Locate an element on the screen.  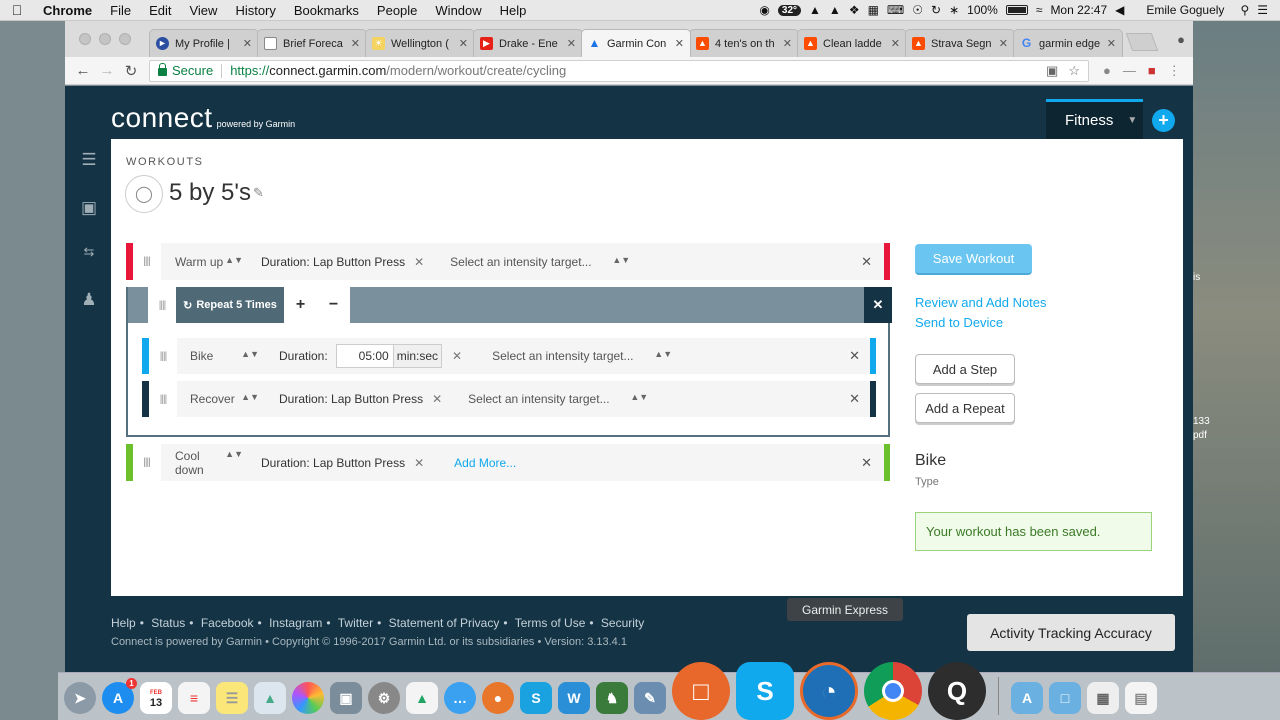
connections-icon: ⇆ is located at coordinates (89, 252).